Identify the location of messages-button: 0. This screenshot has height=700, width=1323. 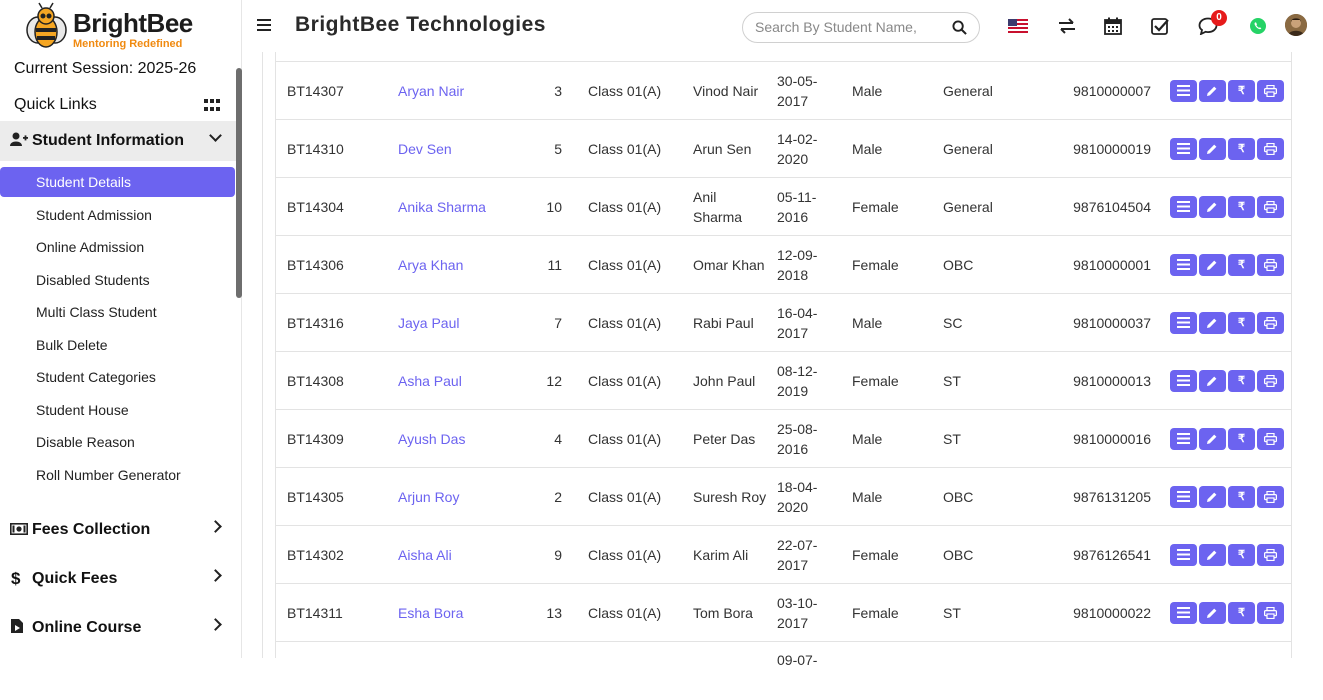
(1212, 23).